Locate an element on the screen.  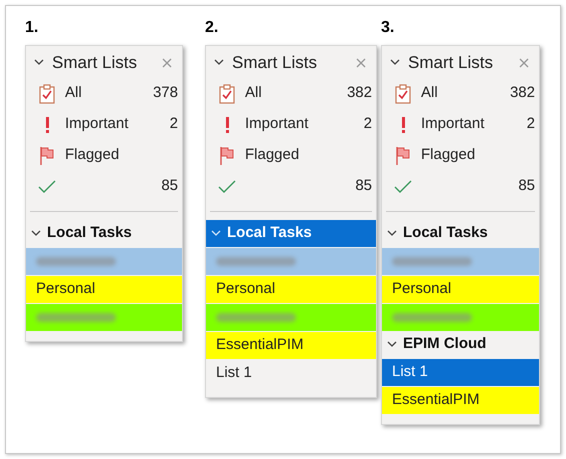
group-header: EPIM Cloud is located at coordinates (460, 344).